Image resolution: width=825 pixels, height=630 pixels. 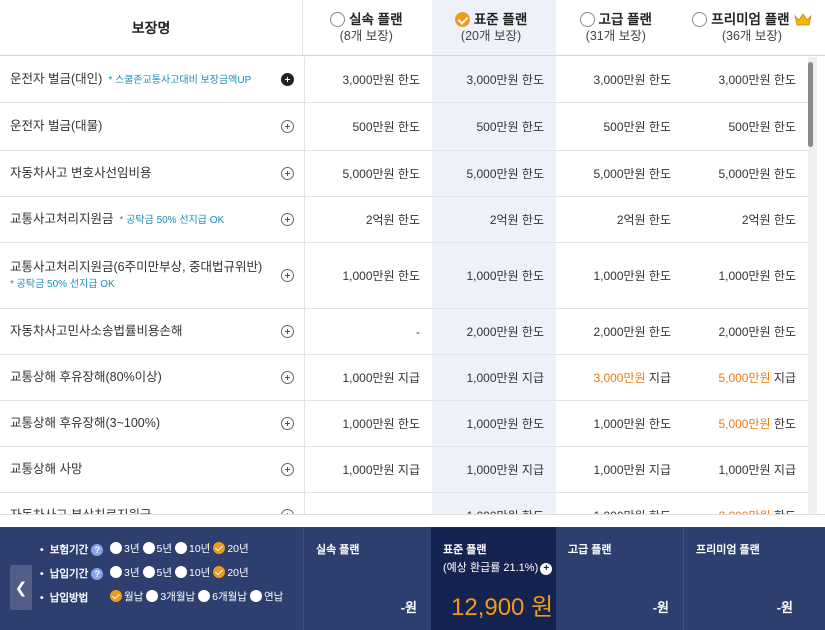 What do you see at coordinates (170, 596) in the screenshot?
I see `option-radio: 3개월납` at bounding box center [170, 596].